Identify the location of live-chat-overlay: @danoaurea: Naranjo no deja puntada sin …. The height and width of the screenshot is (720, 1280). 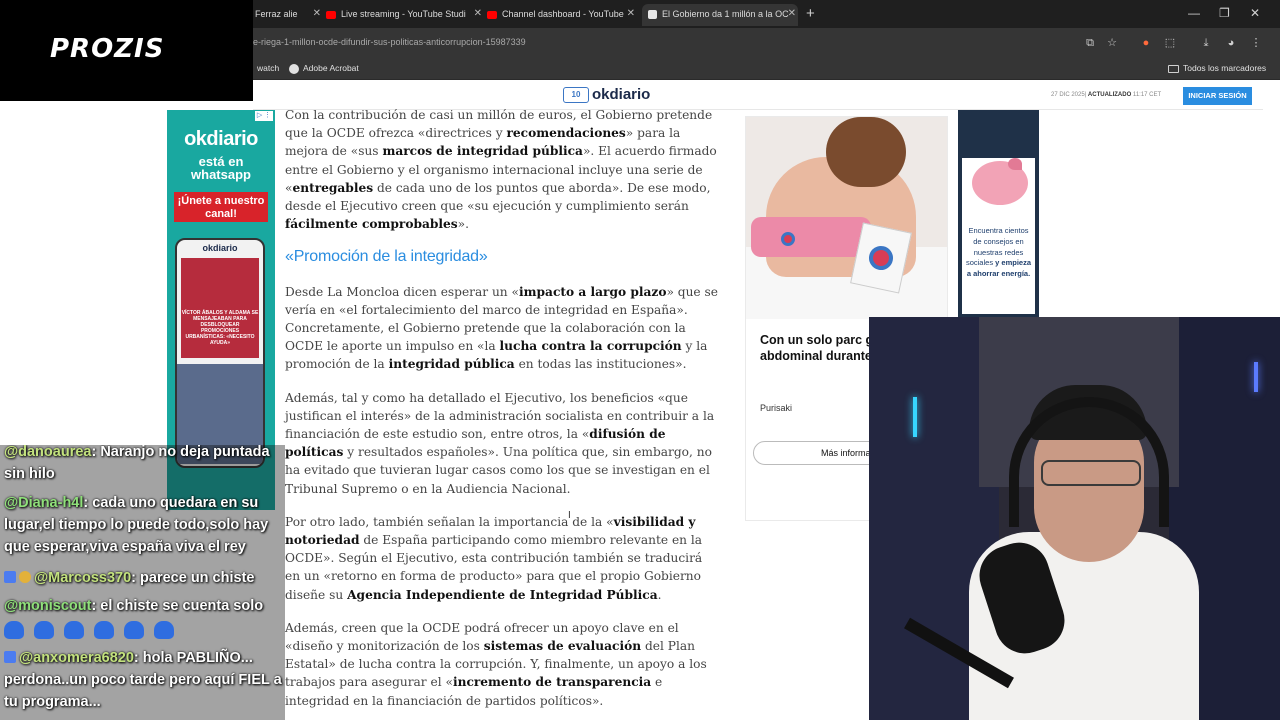
(142, 582).